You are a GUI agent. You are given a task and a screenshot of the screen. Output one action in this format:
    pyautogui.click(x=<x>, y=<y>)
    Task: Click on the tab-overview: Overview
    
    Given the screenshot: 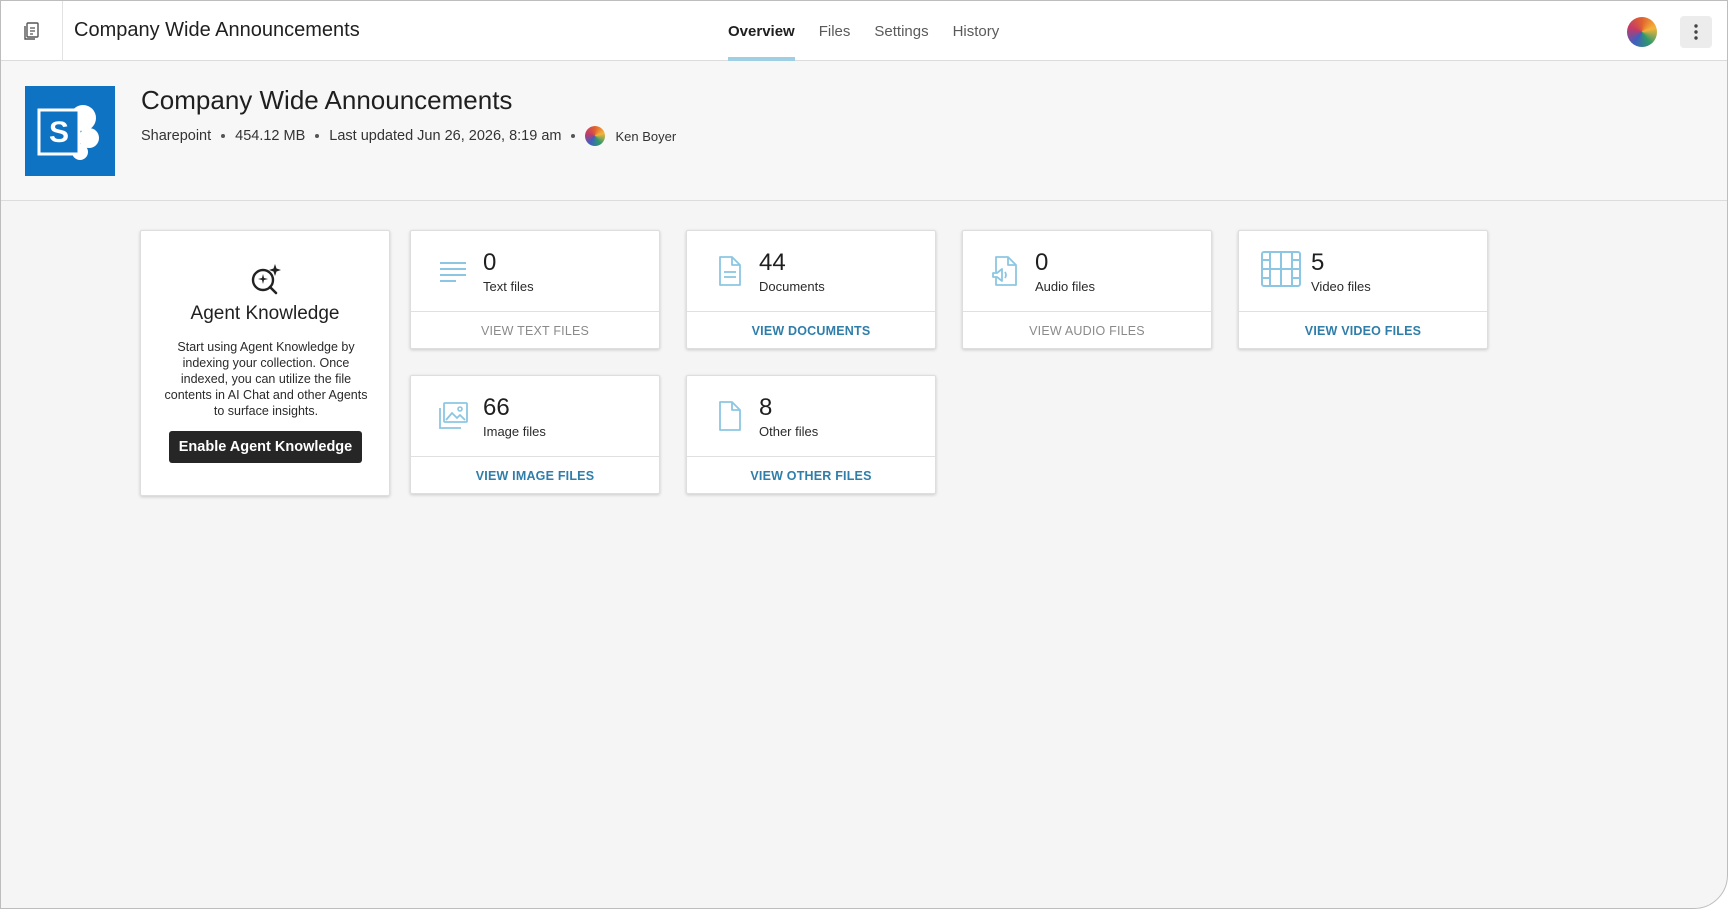 What is the action you would take?
    pyautogui.click(x=761, y=31)
    